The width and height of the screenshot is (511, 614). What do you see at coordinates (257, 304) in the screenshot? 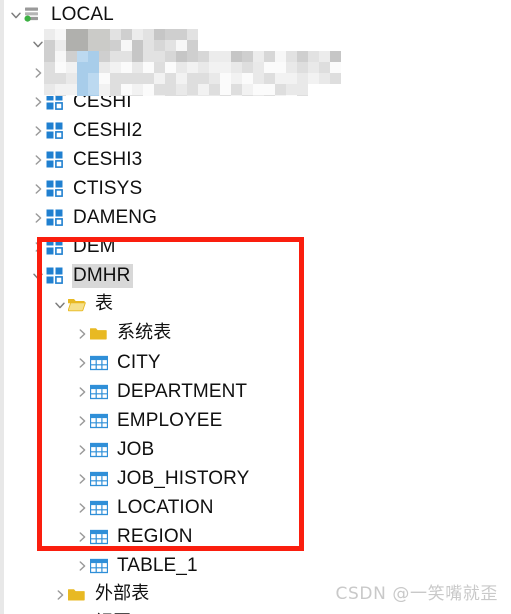
I see `tree-node: 表` at bounding box center [257, 304].